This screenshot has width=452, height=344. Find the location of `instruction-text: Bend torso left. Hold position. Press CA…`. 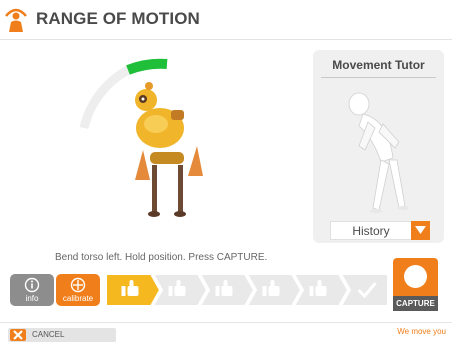

instruction-text: Bend torso left. Hold position. Press CA… is located at coordinates (161, 257).